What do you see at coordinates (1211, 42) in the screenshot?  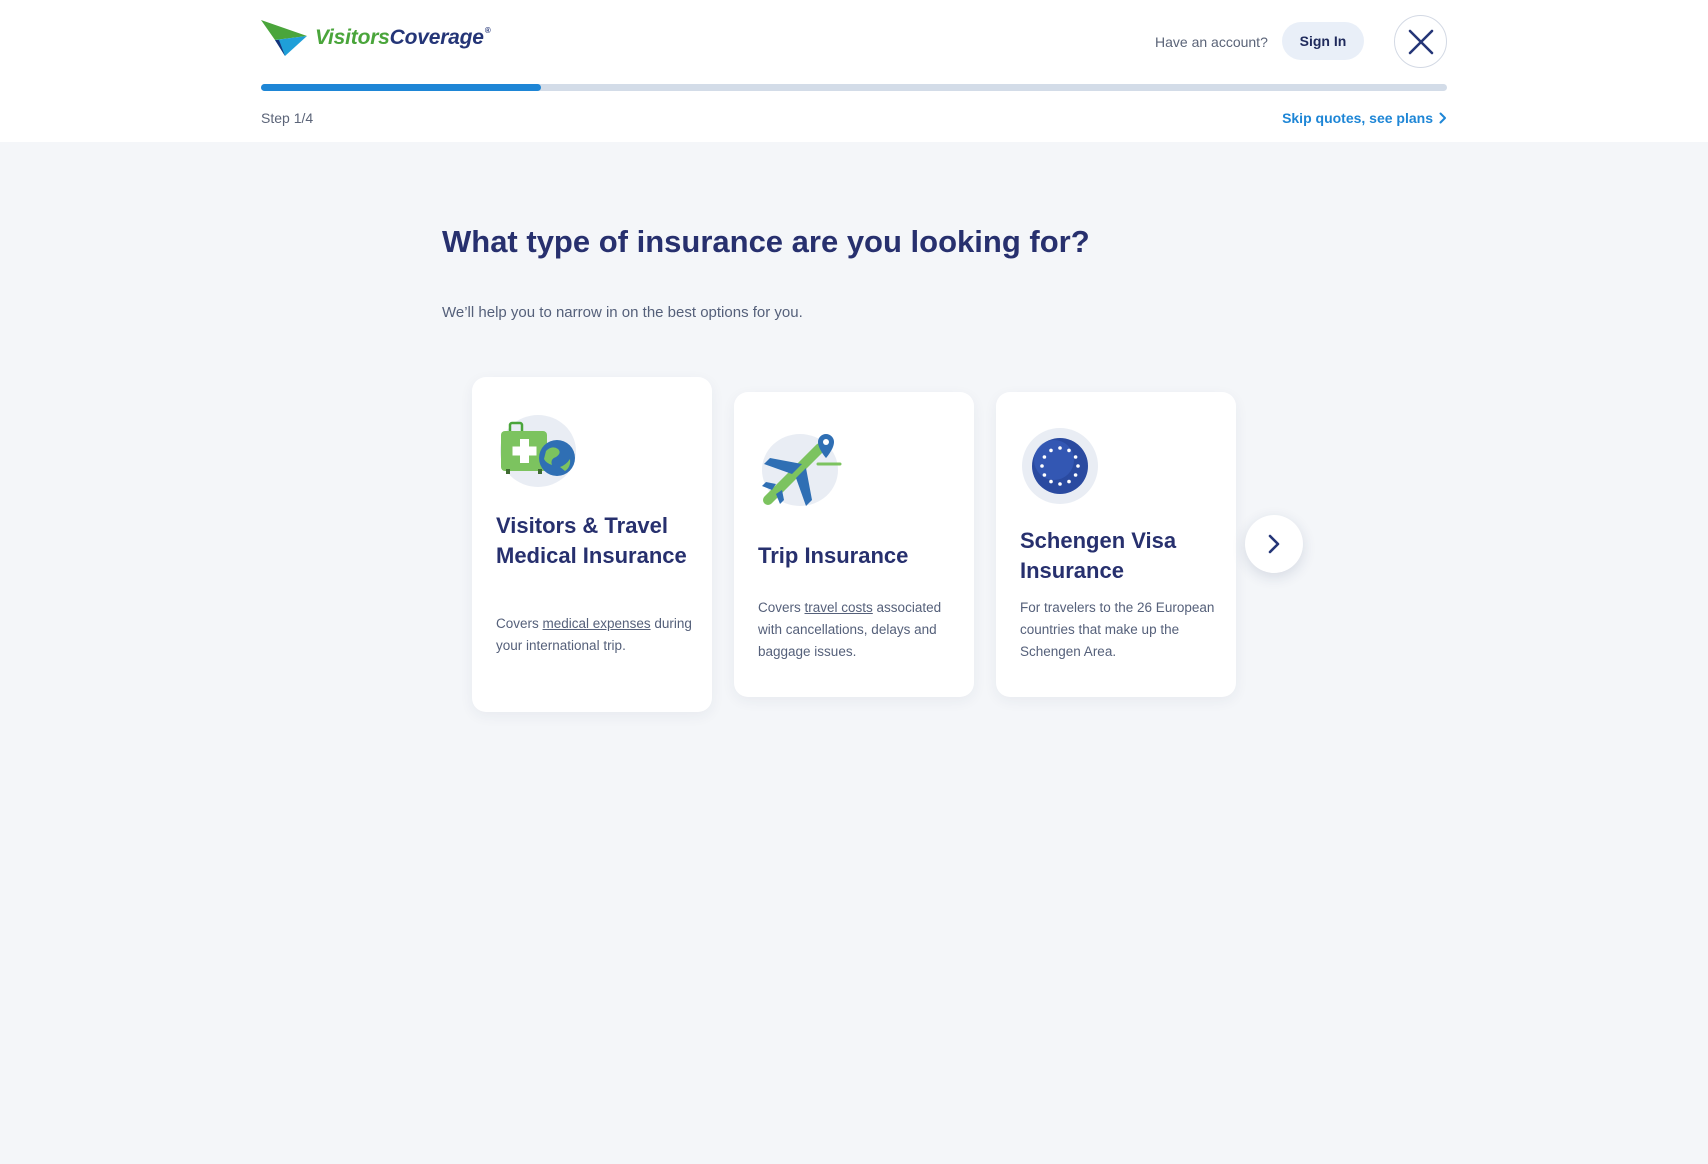 I see `account-prompt: Have an account?` at bounding box center [1211, 42].